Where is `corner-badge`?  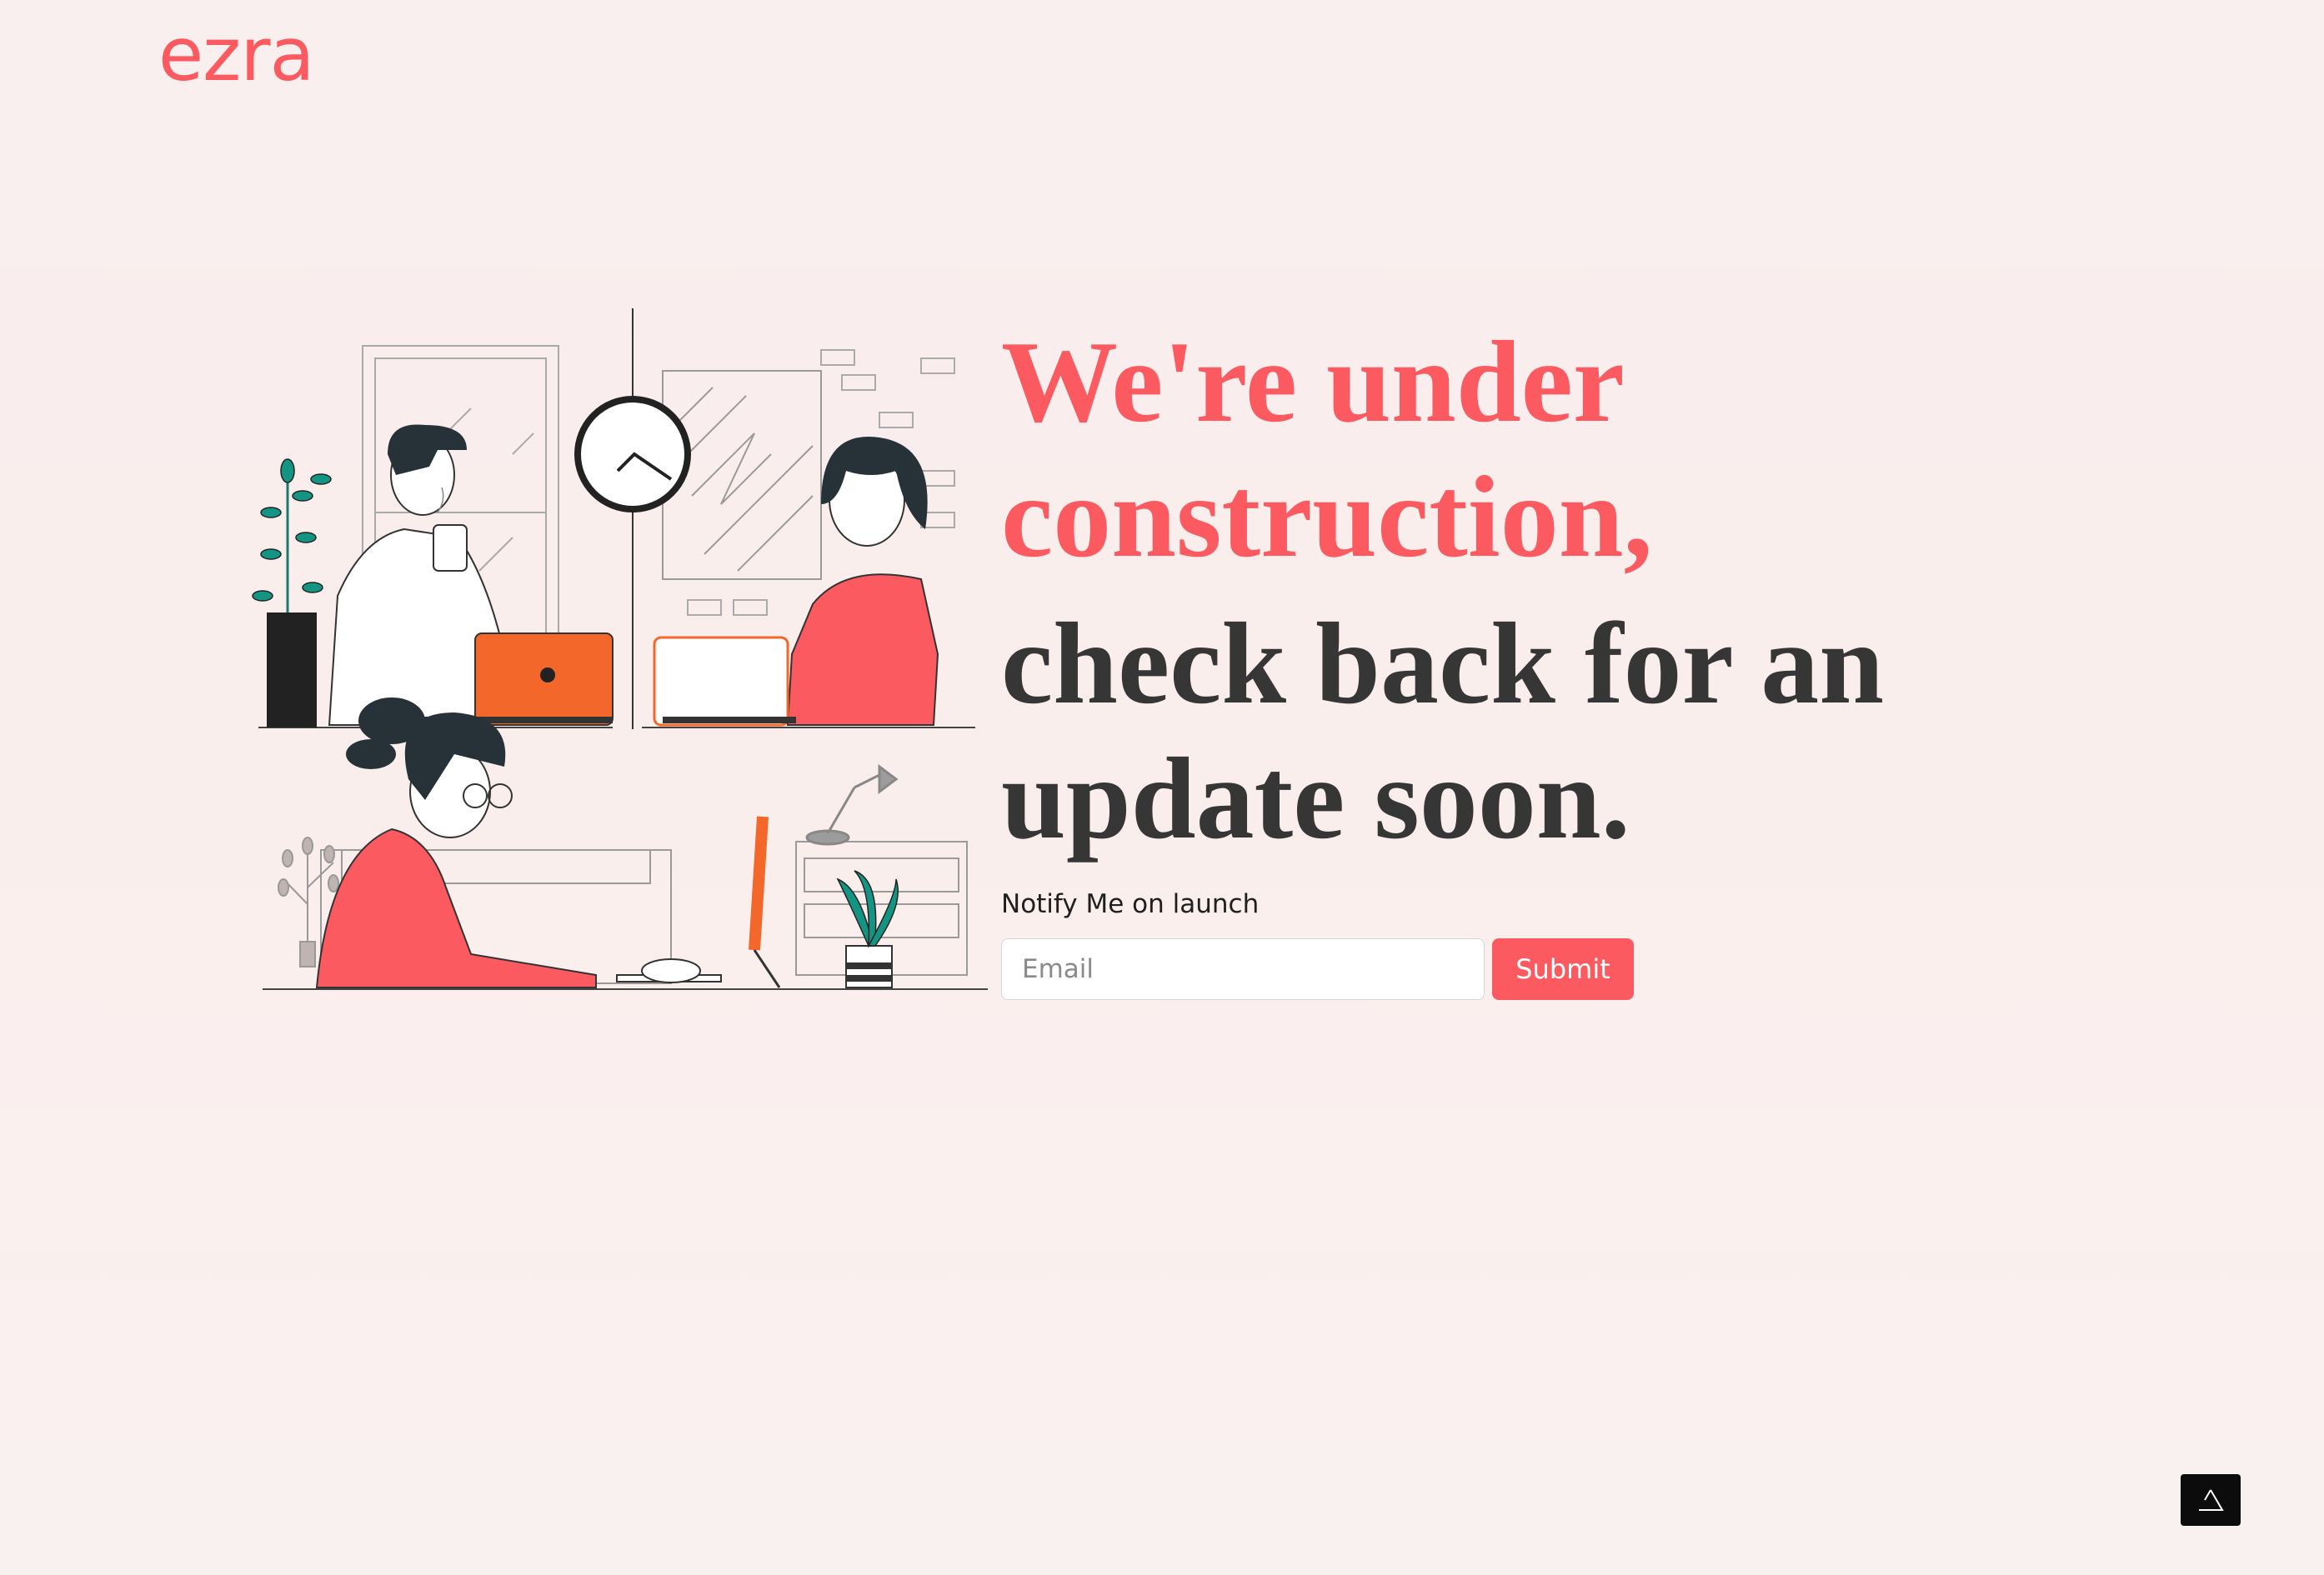
corner-badge is located at coordinates (2211, 1500).